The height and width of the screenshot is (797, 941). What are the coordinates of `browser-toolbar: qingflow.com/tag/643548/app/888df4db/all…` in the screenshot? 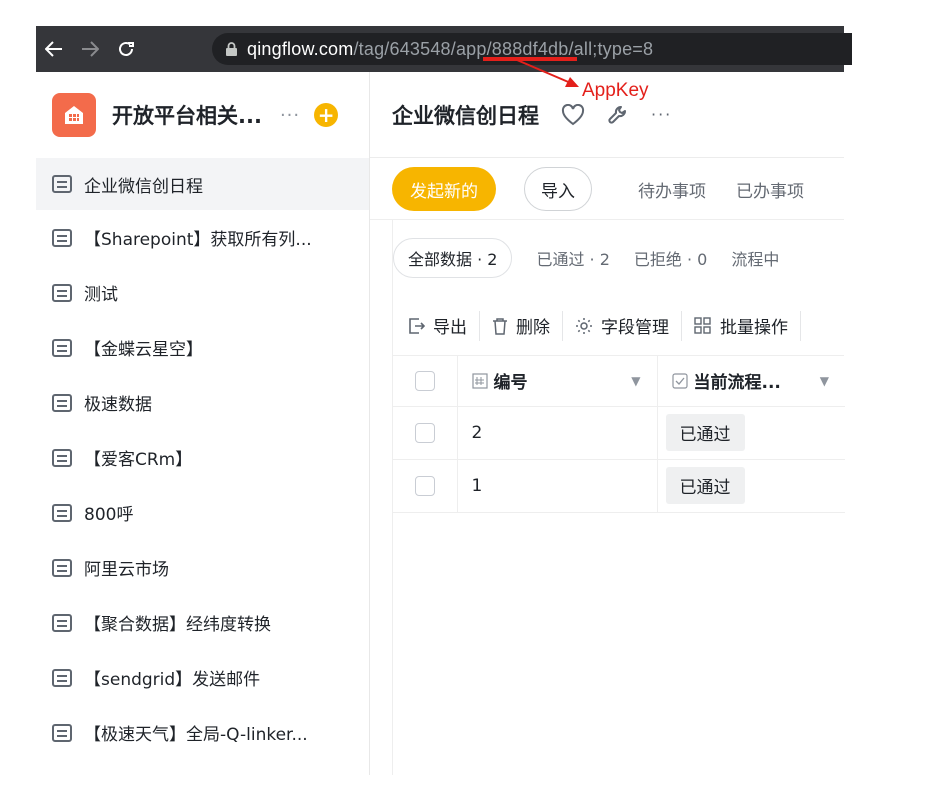 It's located at (444, 49).